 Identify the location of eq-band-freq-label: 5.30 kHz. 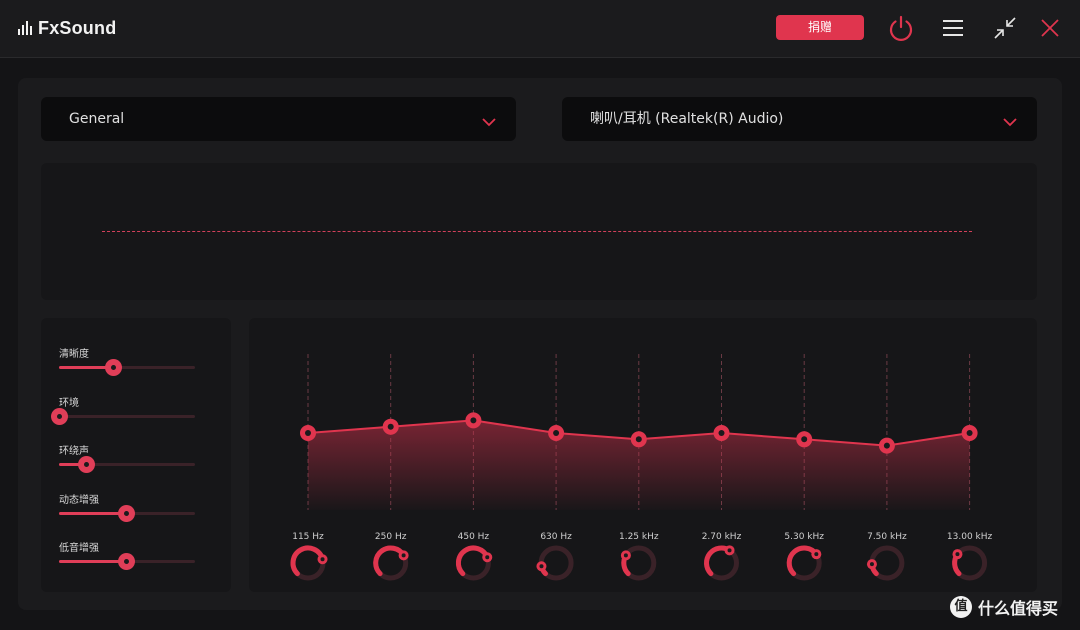
(804, 537).